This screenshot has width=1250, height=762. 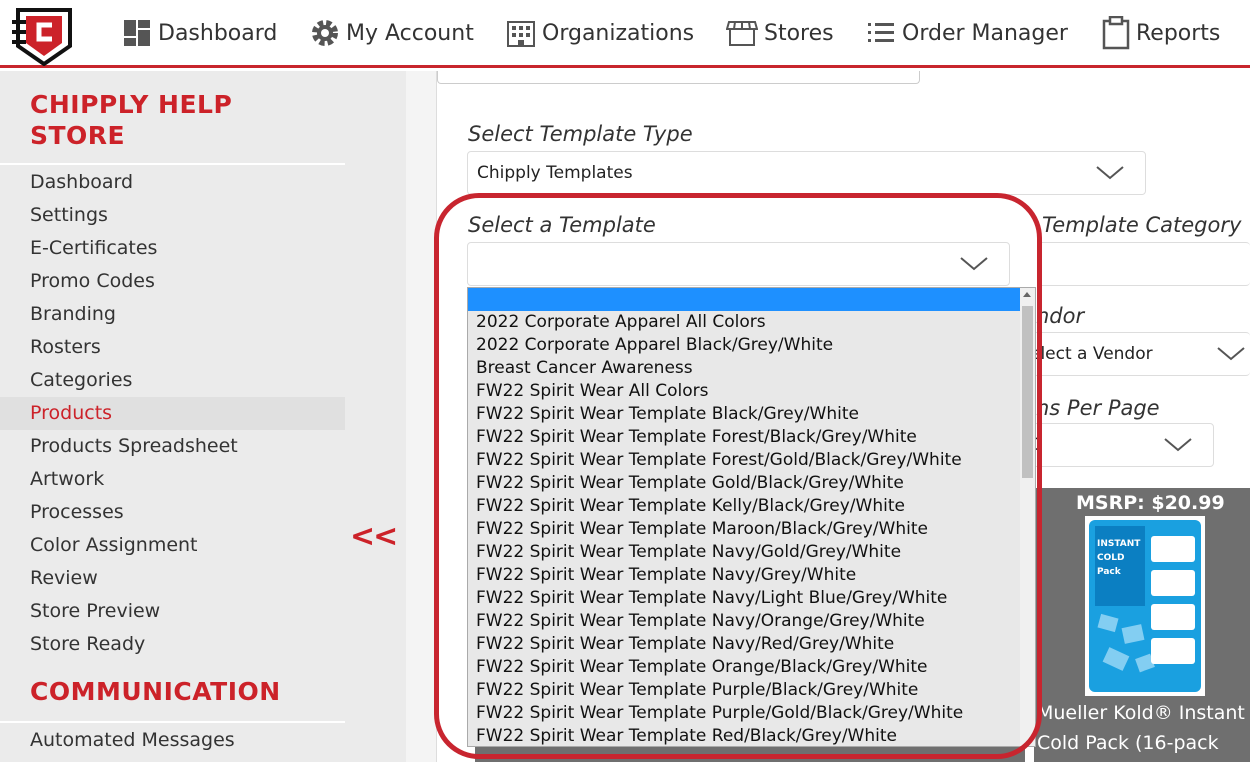 I want to click on sidebar-item-e-certificates: E-Certificates, so click(x=172, y=248).